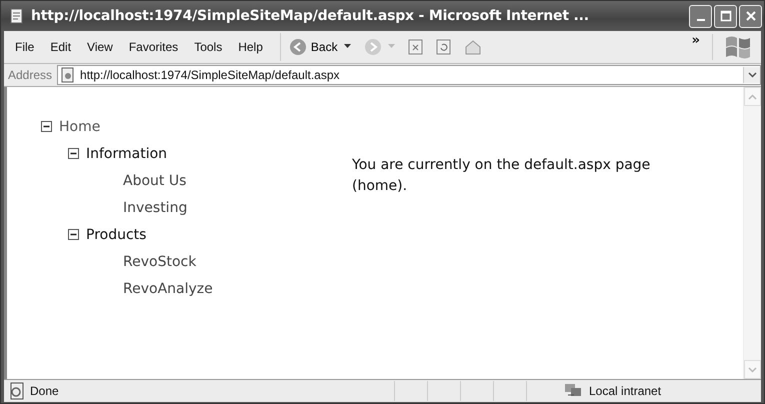  What do you see at coordinates (30, 75) in the screenshot?
I see `address-label: Address` at bounding box center [30, 75].